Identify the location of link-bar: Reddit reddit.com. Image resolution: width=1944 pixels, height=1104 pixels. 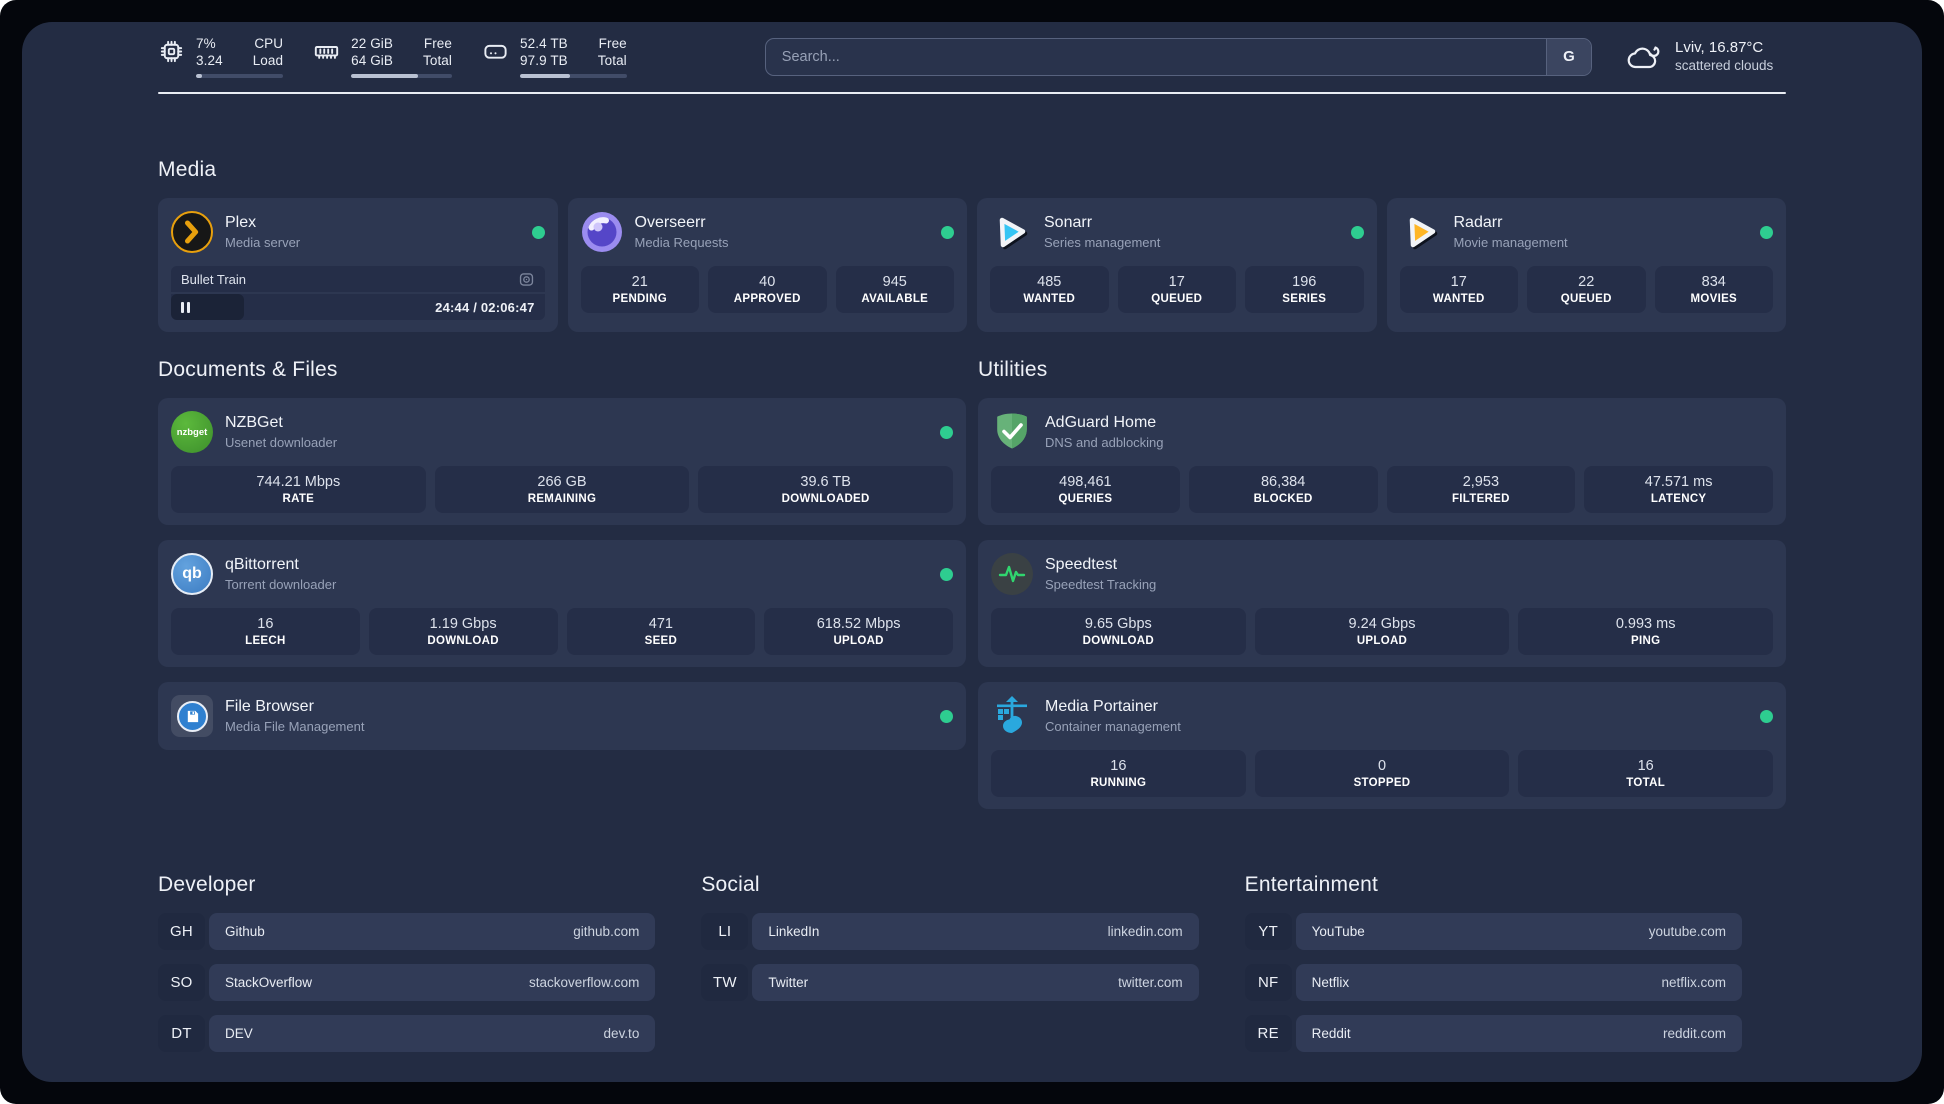
(1518, 1033).